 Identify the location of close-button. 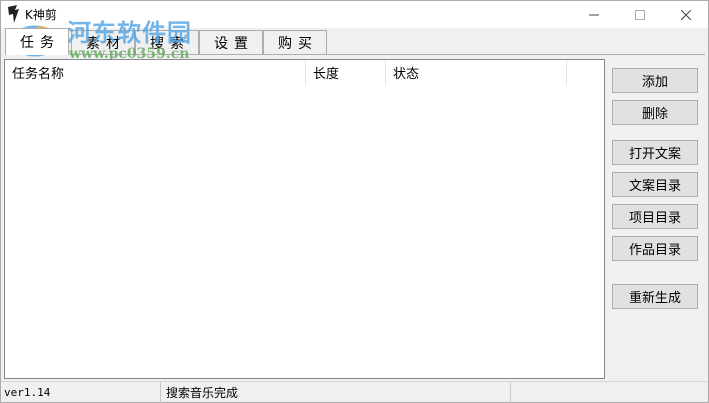
(686, 14).